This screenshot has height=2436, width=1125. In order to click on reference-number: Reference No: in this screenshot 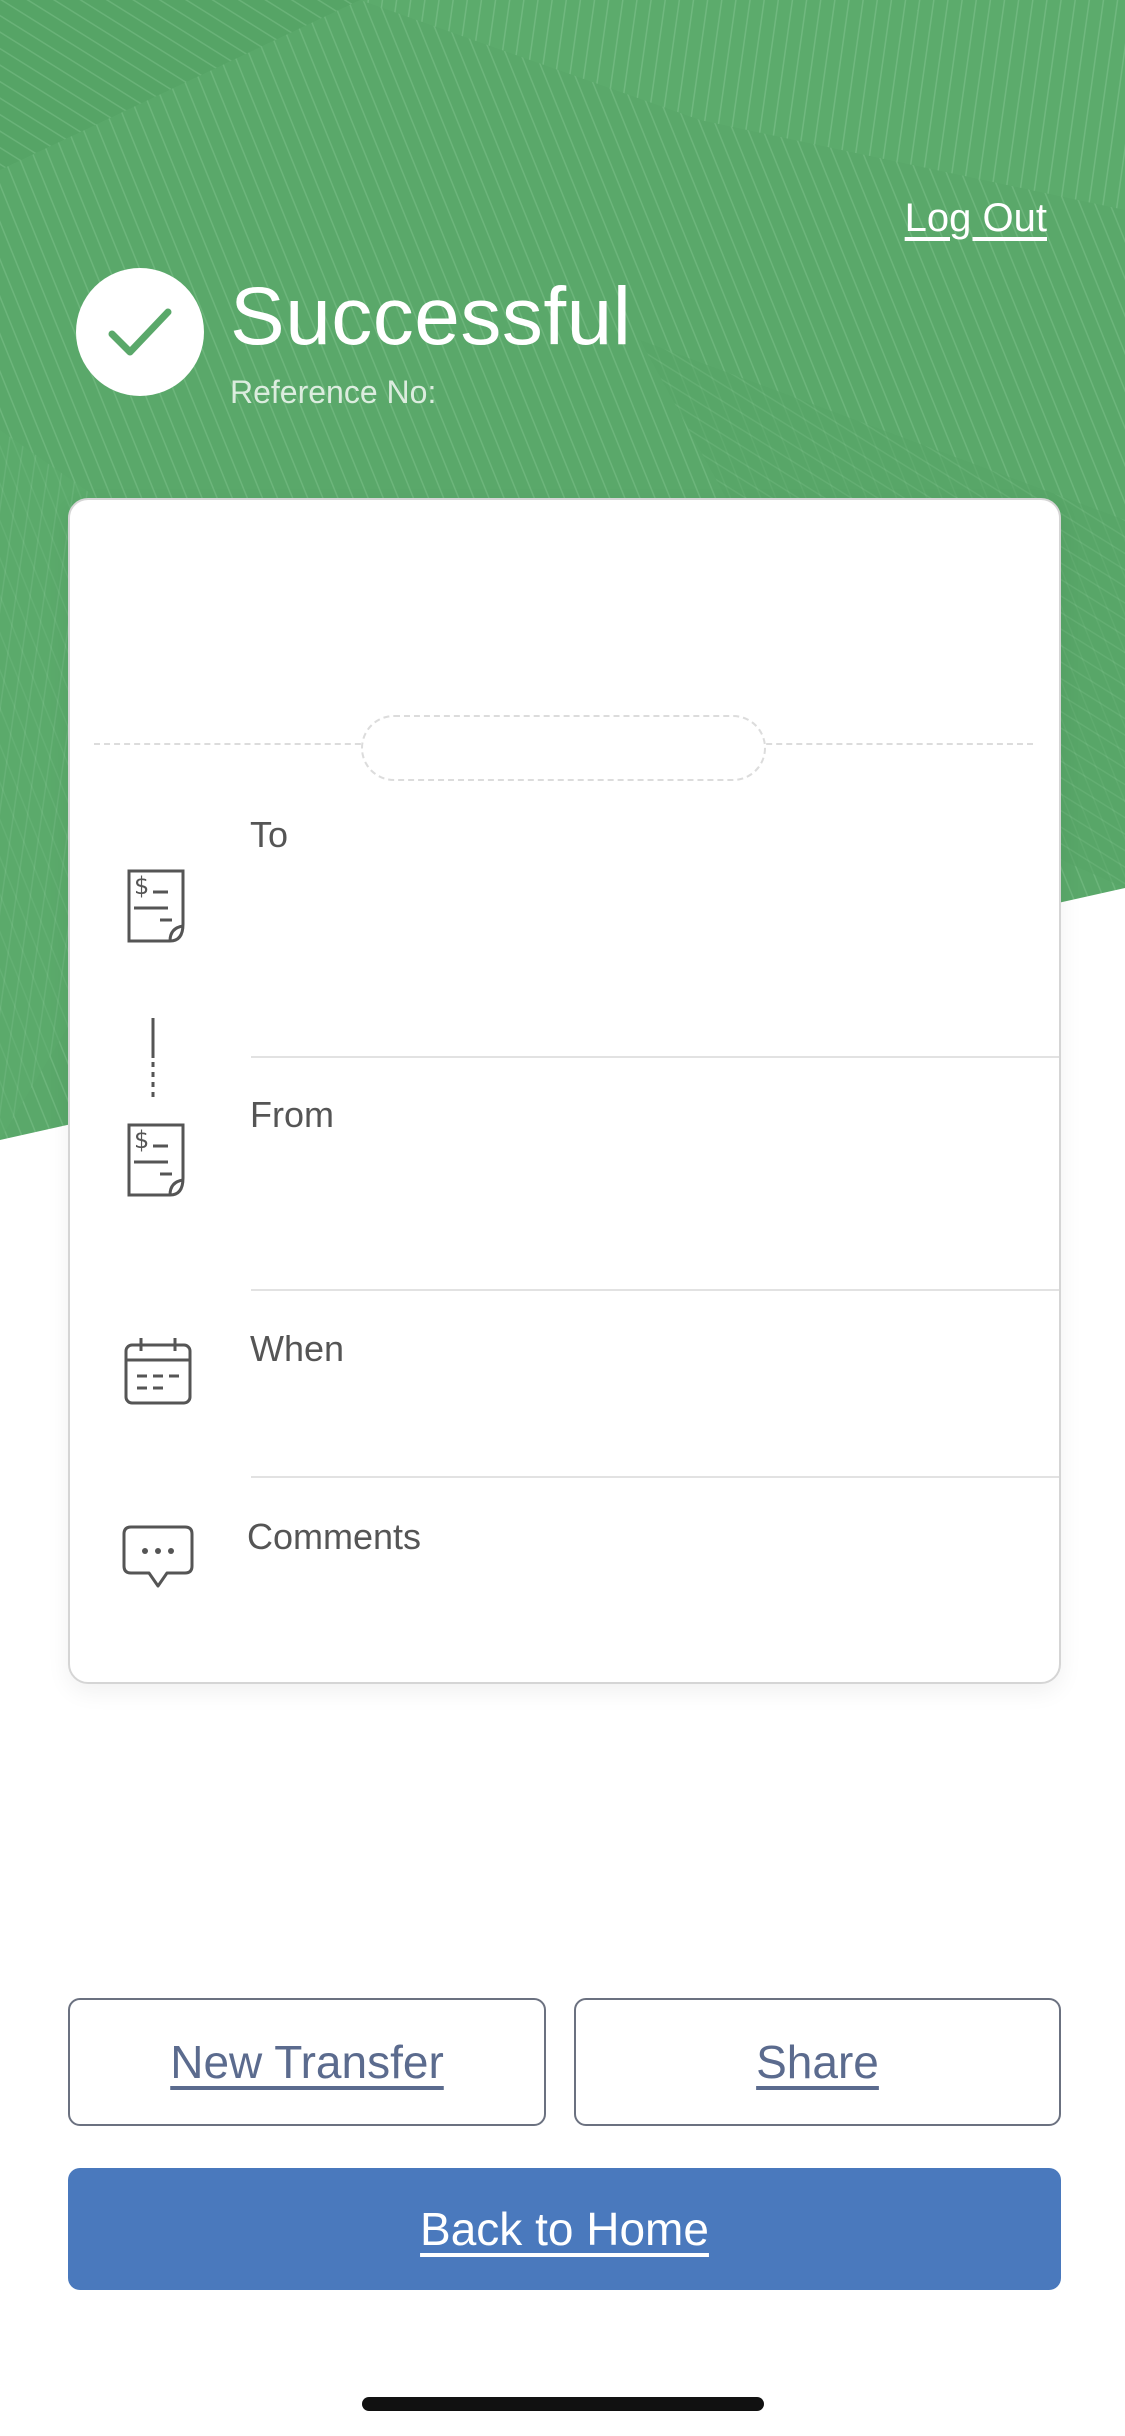, I will do `click(333, 392)`.